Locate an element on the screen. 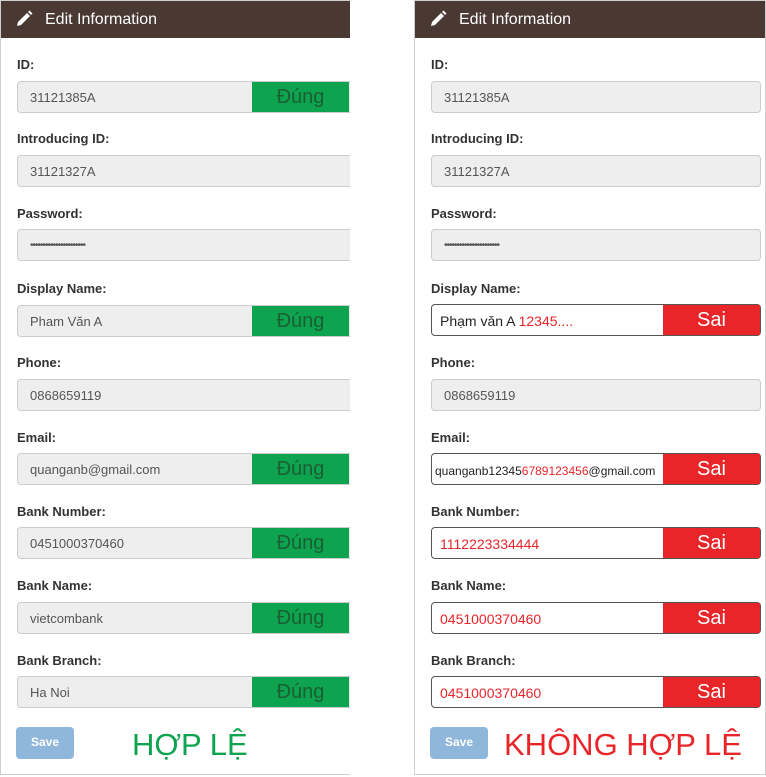 The height and width of the screenshot is (777, 766). bank-branch-field: Ha Noi Đúng is located at coordinates (183, 692).